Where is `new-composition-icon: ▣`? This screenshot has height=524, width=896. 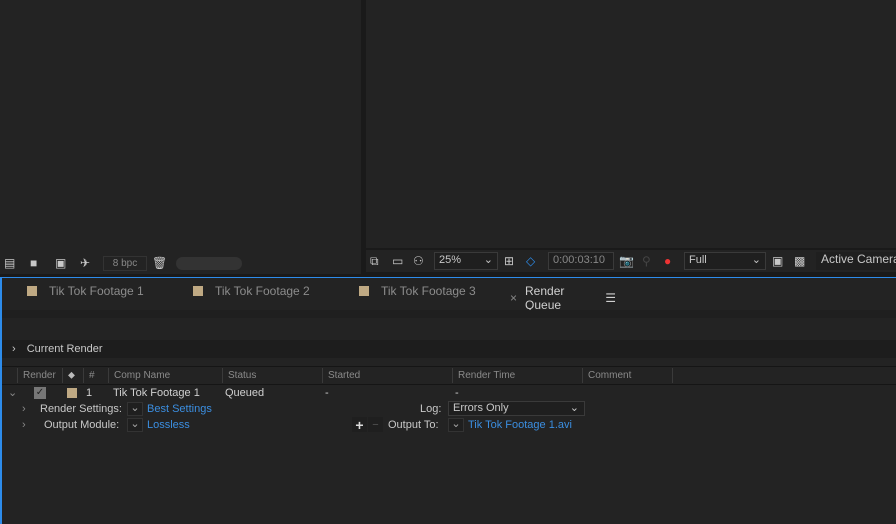
new-composition-icon: ▣ is located at coordinates (60, 263).